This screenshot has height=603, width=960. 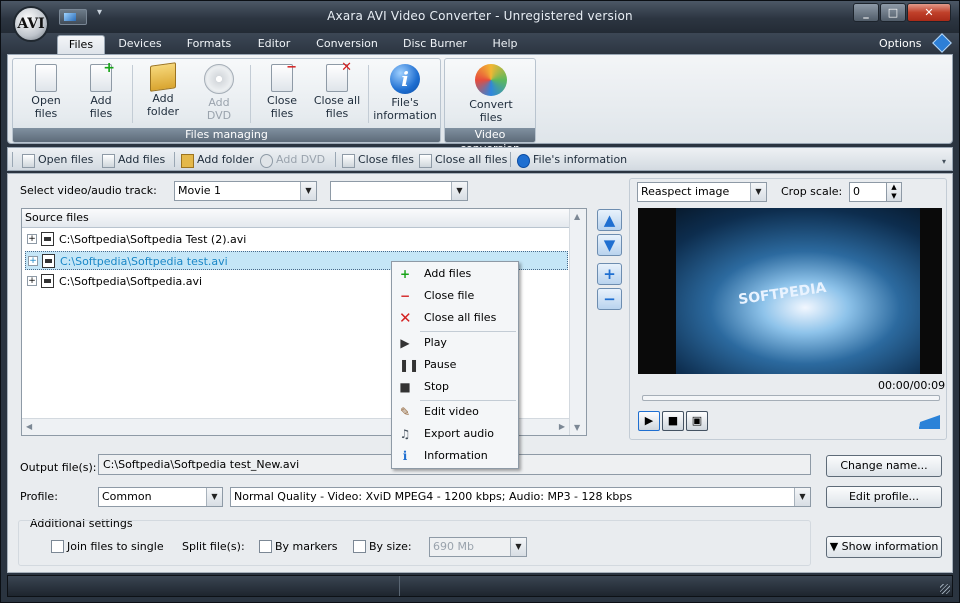 I want to click on audio-track-select: ▼, so click(x=399, y=191).